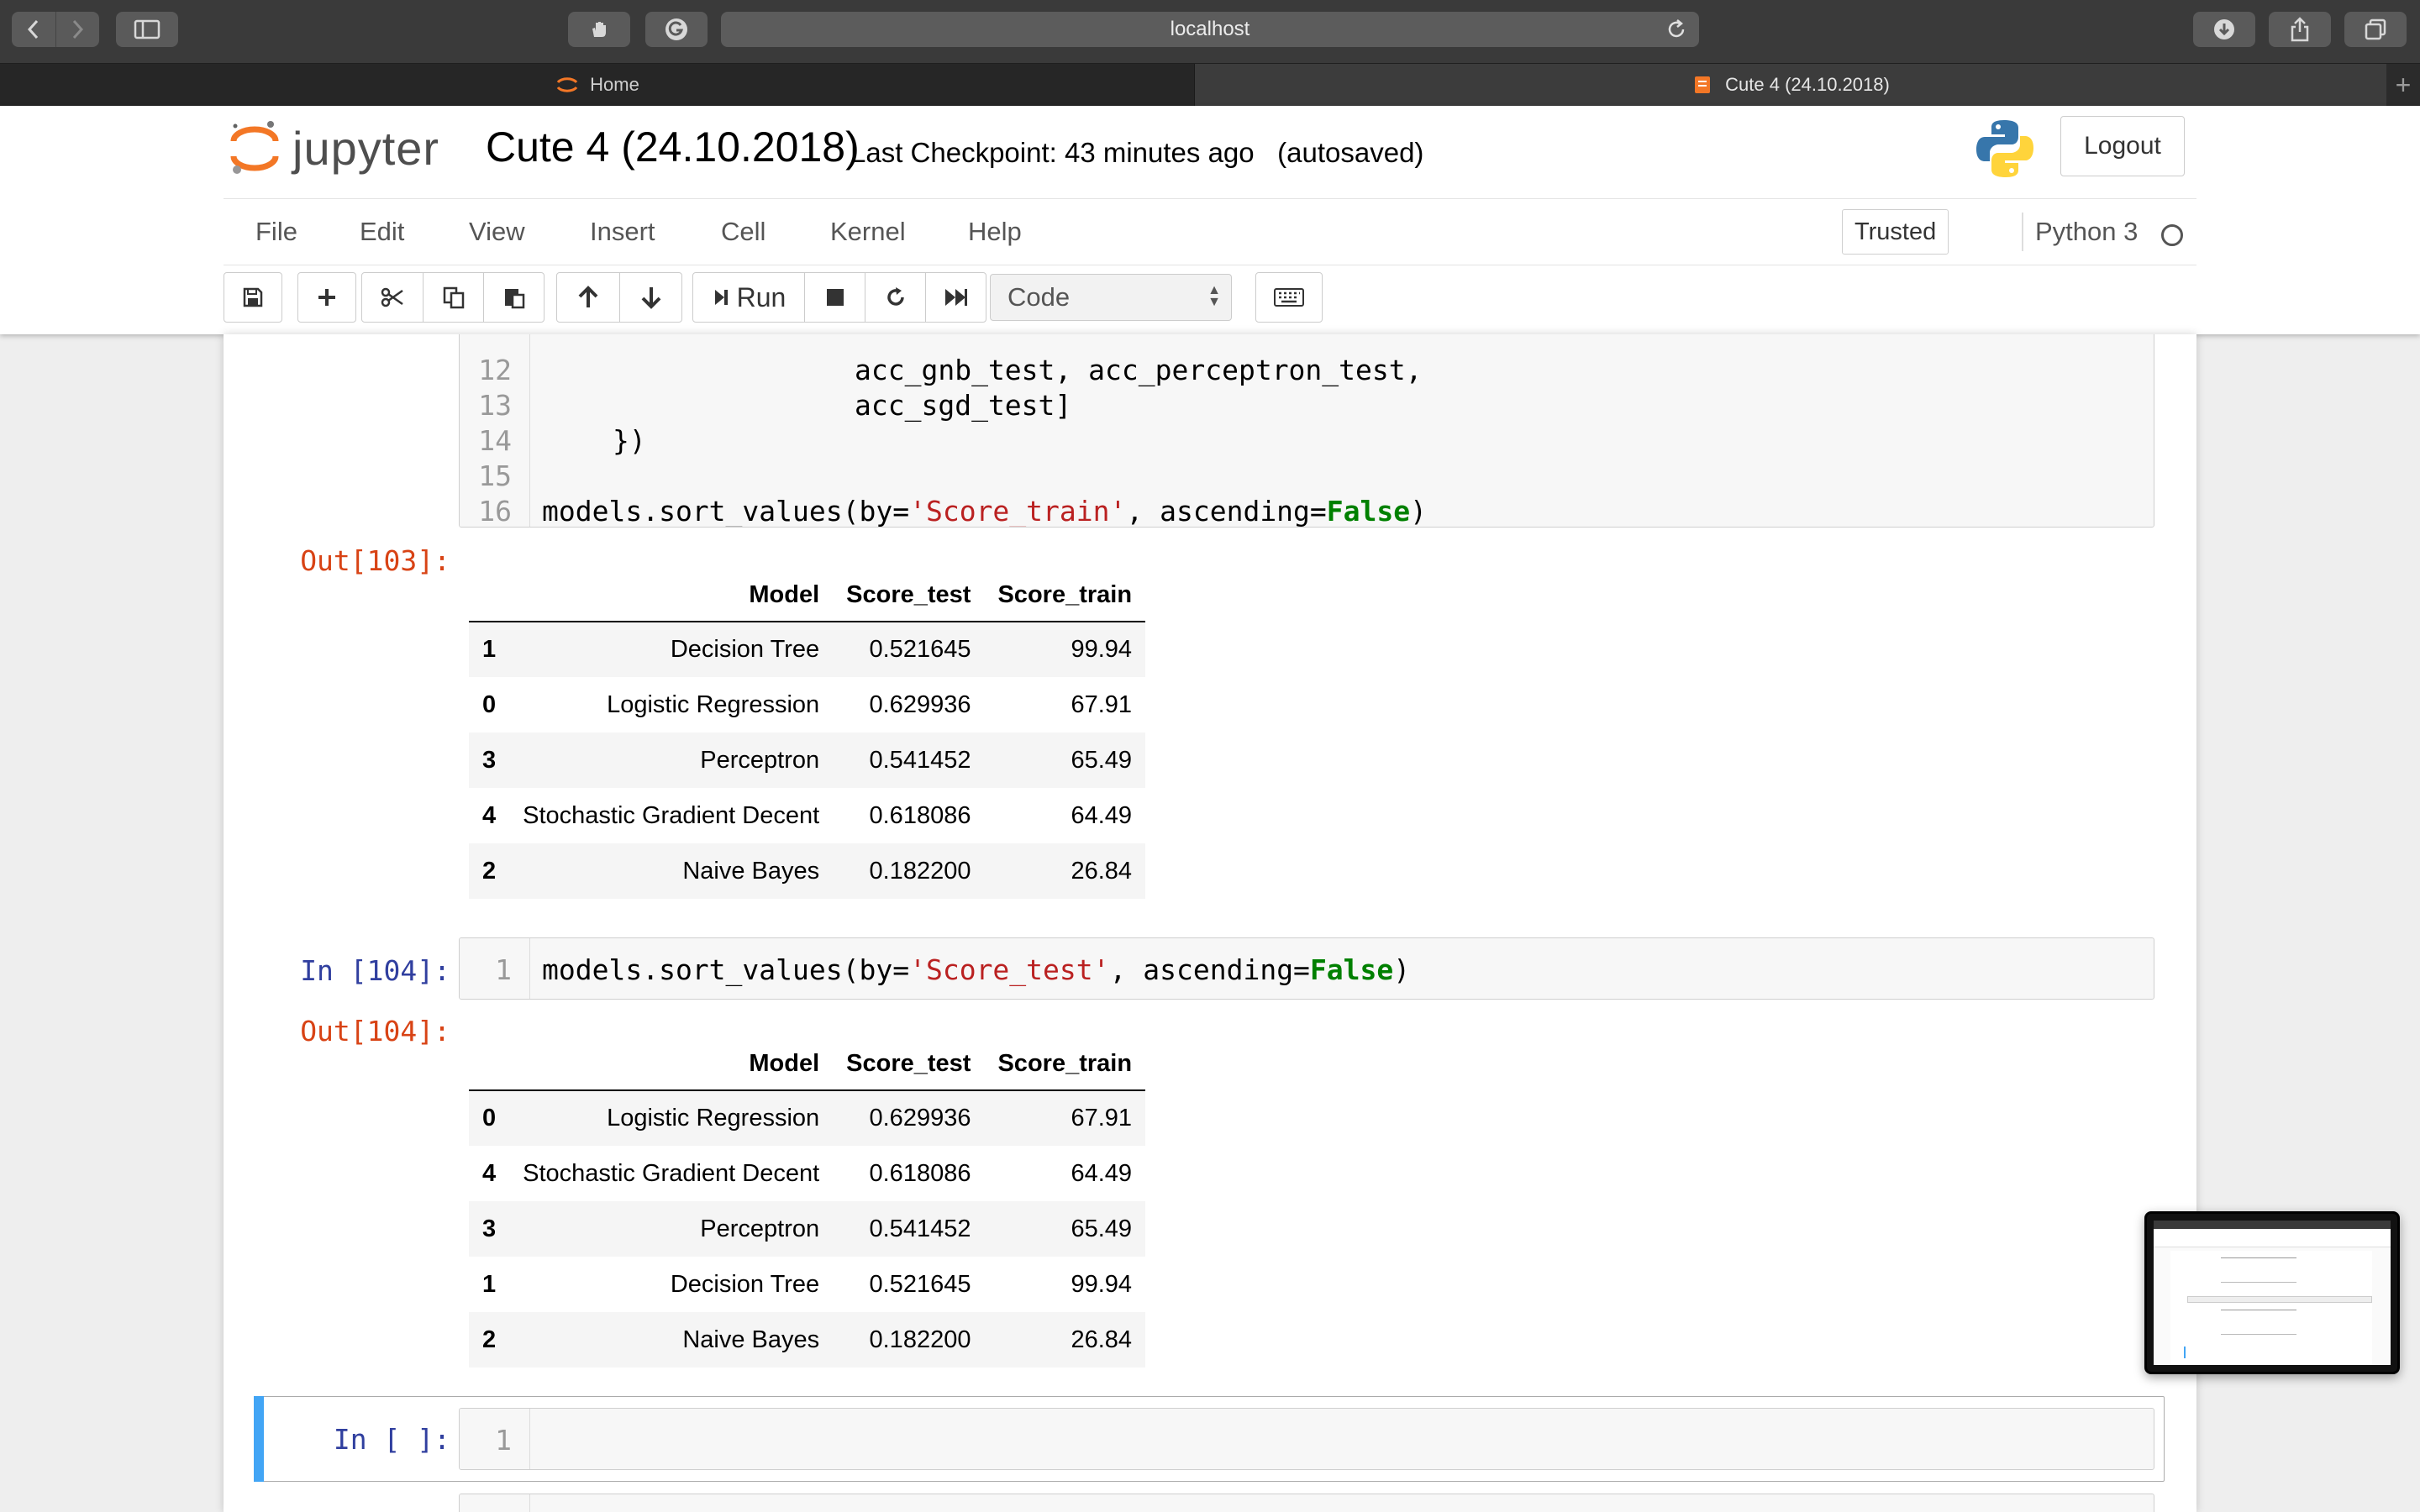  What do you see at coordinates (276, 232) in the screenshot?
I see `menu-file: File` at bounding box center [276, 232].